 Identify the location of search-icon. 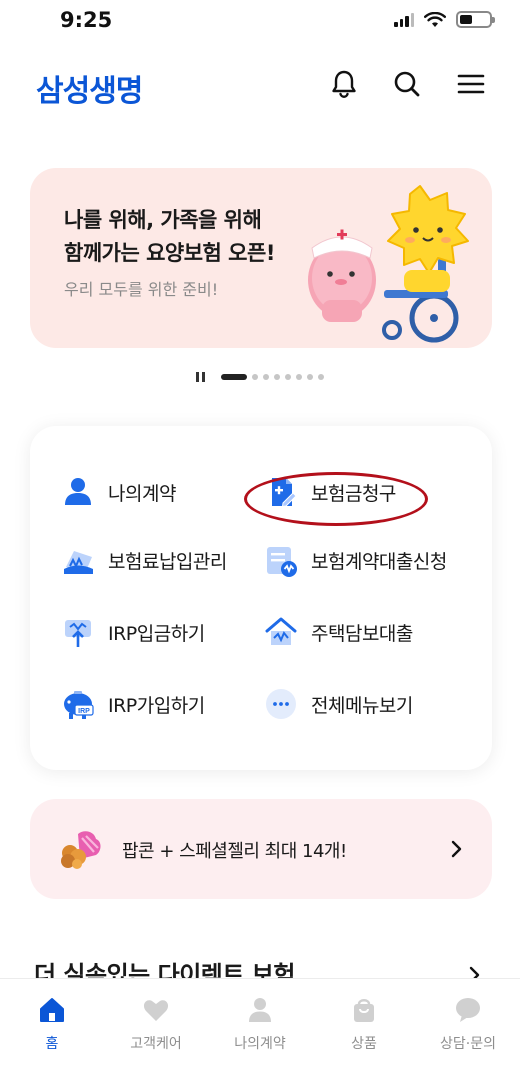
(407, 84).